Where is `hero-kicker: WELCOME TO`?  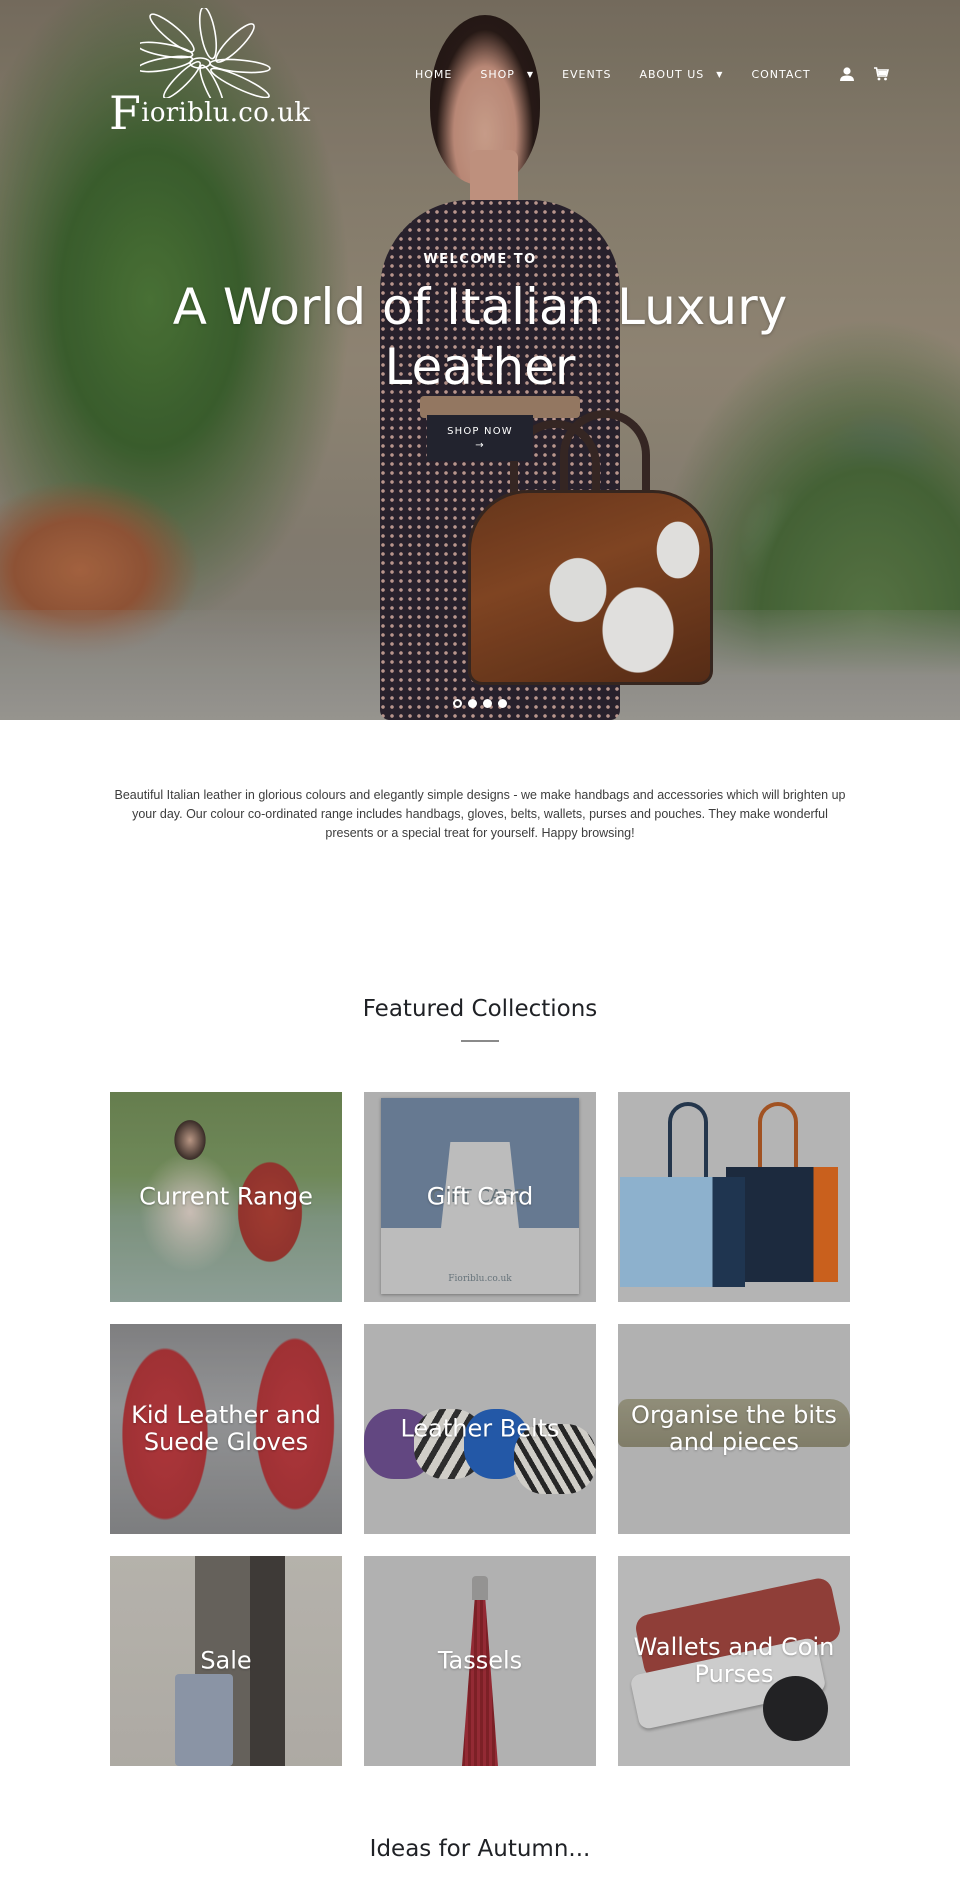
hero-kicker: WELCOME TO is located at coordinates (480, 259).